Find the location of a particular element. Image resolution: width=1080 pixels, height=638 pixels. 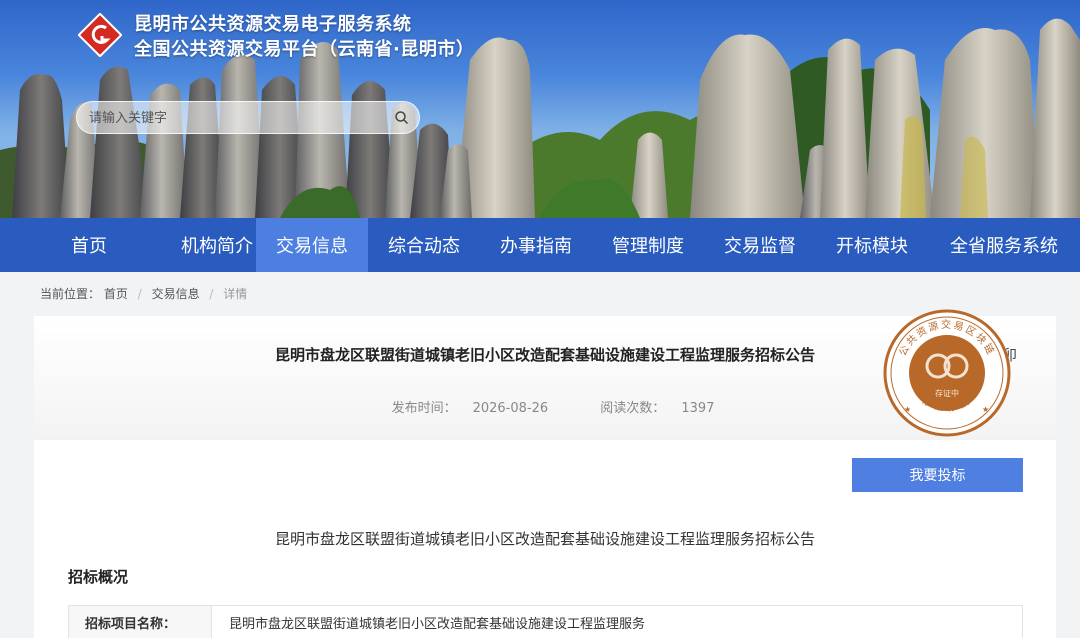

nav-item-bid-opening: 开标模块 is located at coordinates (872, 245).